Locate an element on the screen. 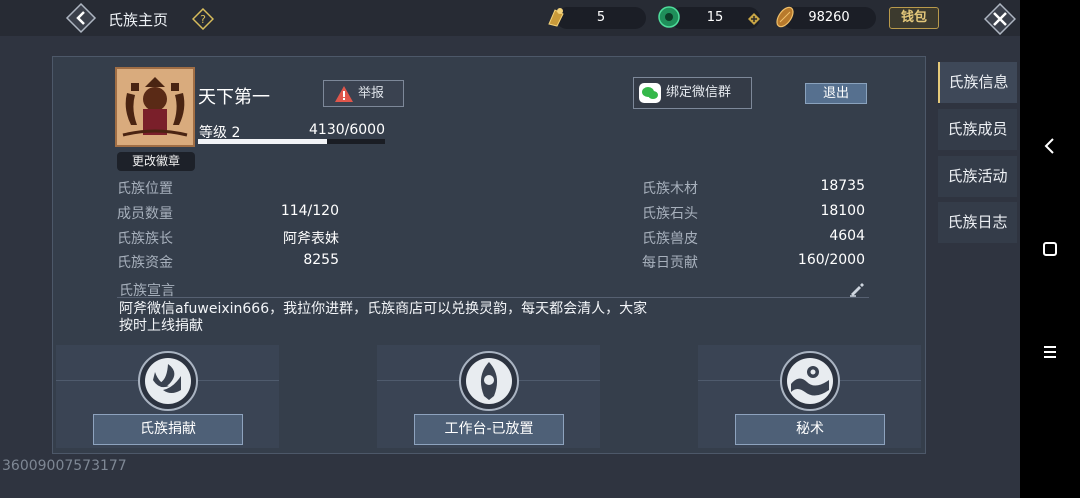 This screenshot has height=498, width=1080. back-arrow-icon is located at coordinates (81, 18).